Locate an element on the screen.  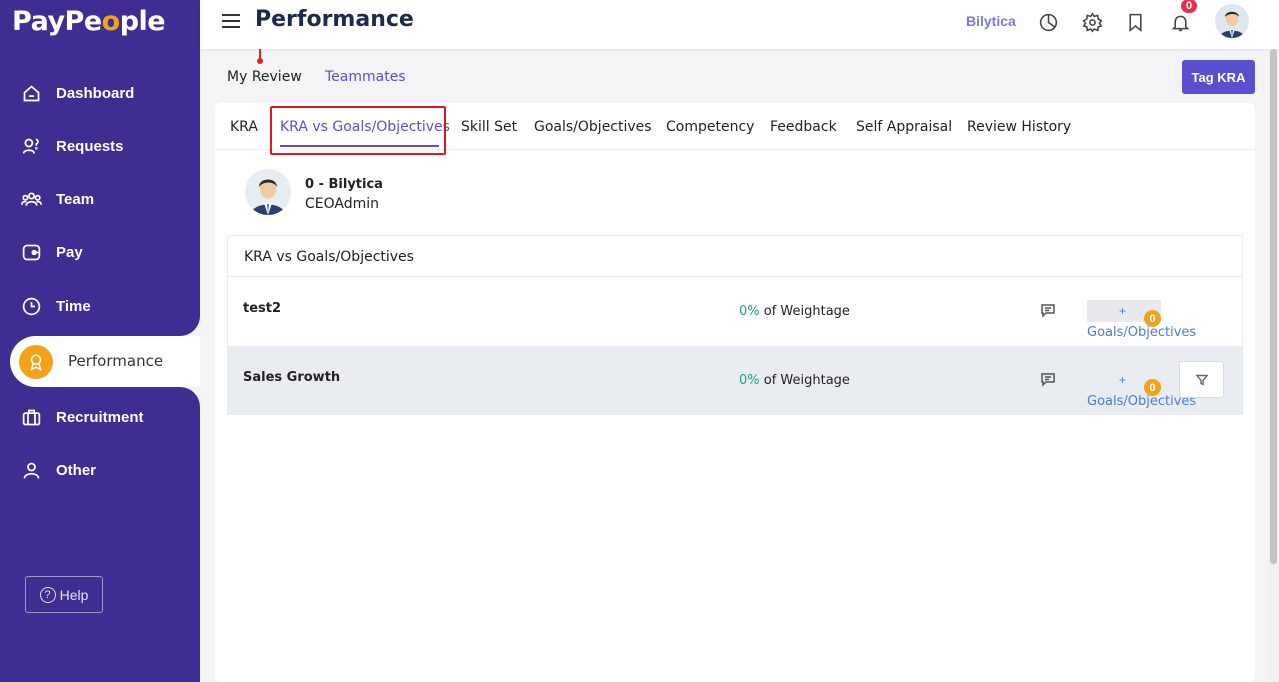
sidebar-item-requests: Requests is located at coordinates (72, 146).